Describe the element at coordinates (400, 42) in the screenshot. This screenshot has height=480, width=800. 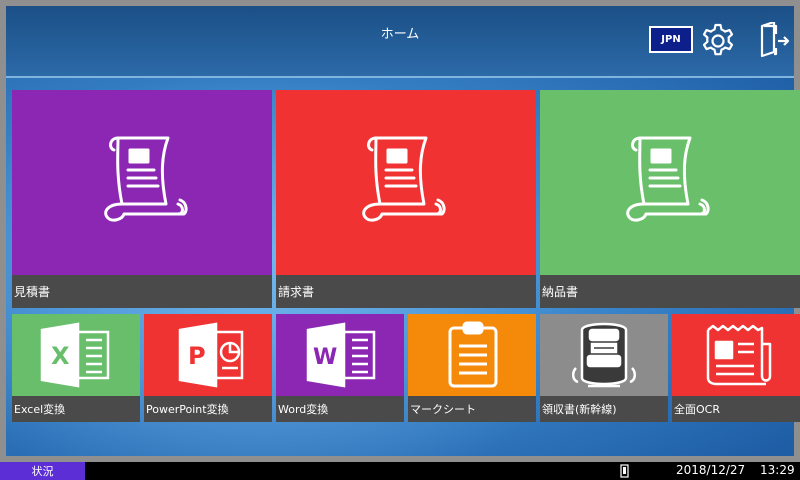
I see `header-bar: ホーム JPN` at that location.